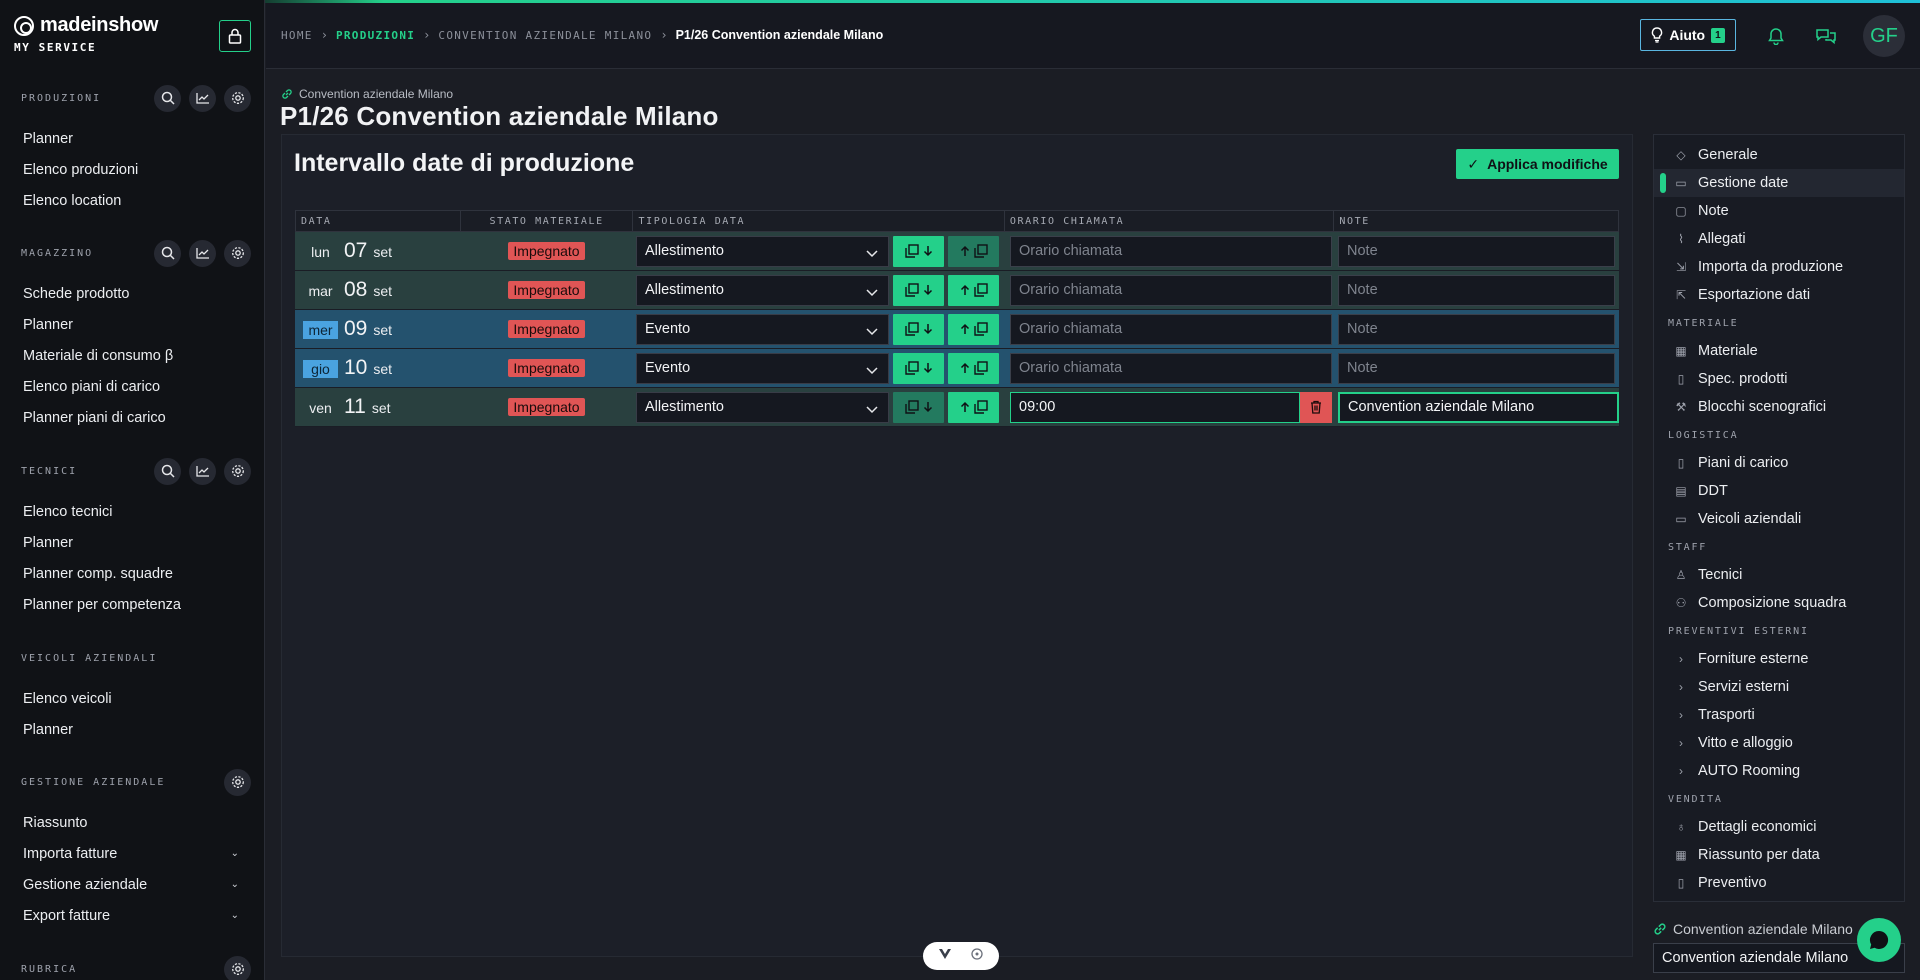  Describe the element at coordinates (132, 511) in the screenshot. I see `sidebar-item-elenco-tecnici: Elenco tecnici` at that location.